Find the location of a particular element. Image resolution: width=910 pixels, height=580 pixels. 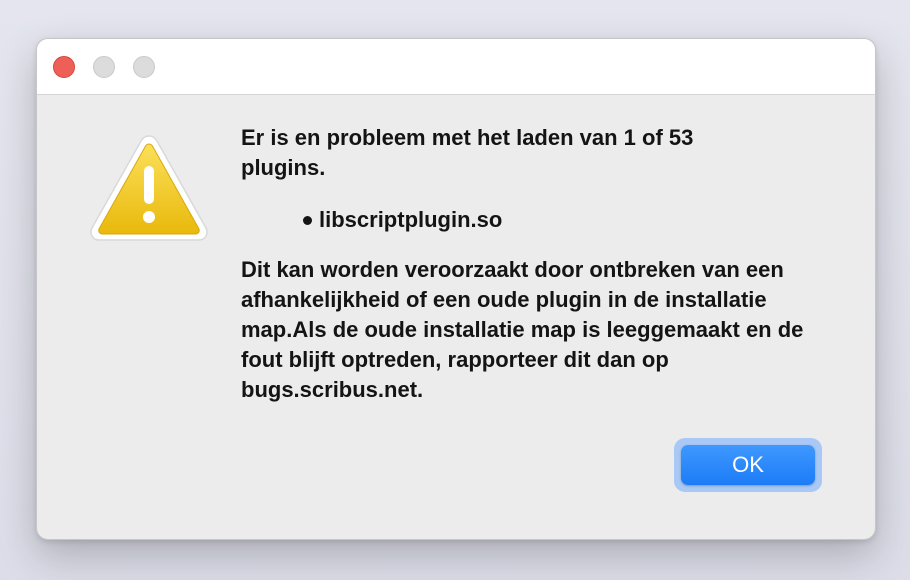

close-window-button is located at coordinates (64, 67).